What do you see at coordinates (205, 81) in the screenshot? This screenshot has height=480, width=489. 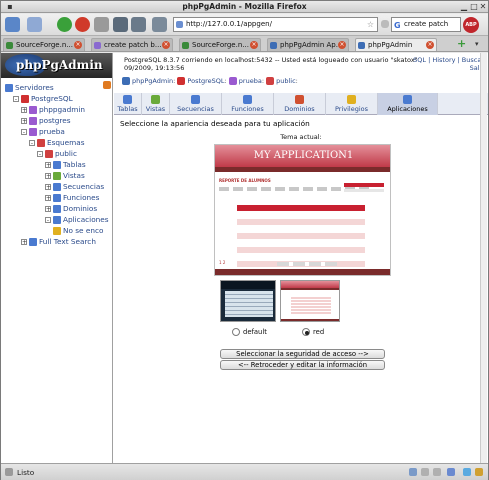 I see `breadcrumb-item-server: PostgreSQL` at bounding box center [205, 81].